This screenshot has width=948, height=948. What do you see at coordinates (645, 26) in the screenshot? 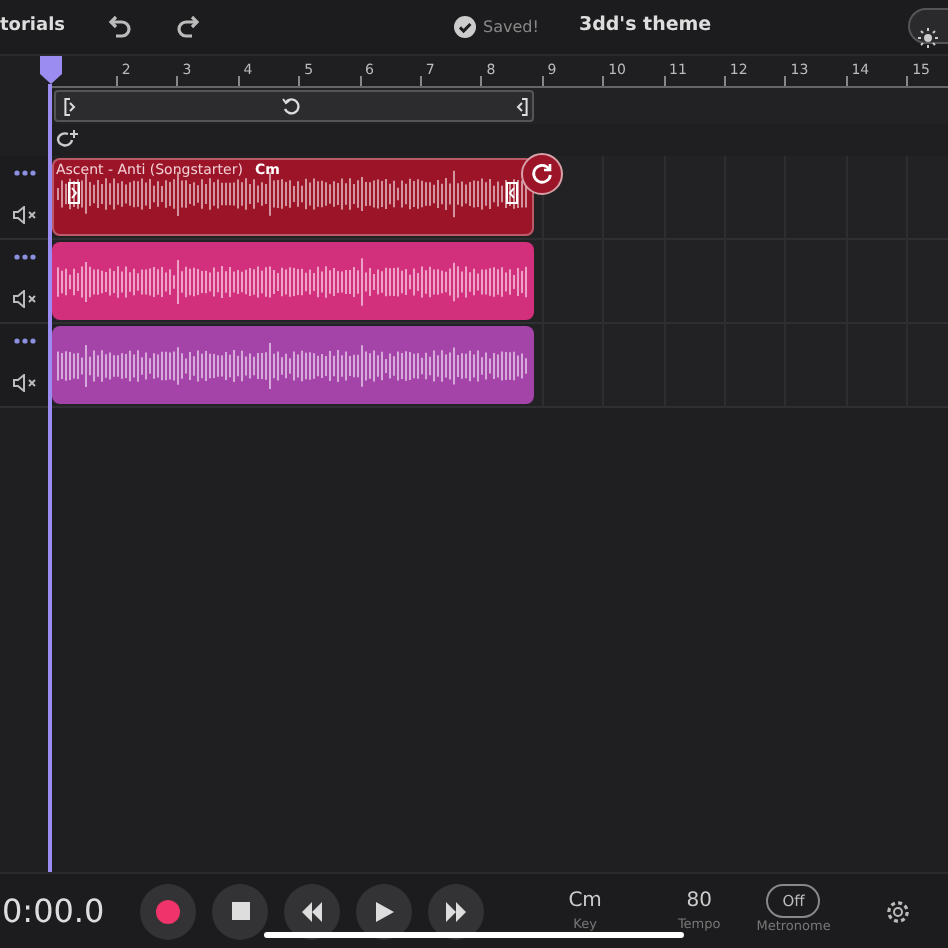
I see `project-title: 3dd's theme` at bounding box center [645, 26].